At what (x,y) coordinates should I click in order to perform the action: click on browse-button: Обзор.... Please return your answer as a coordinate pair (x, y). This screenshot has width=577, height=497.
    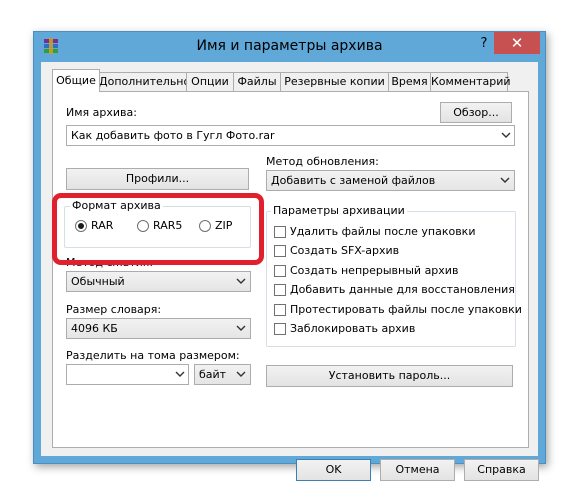
    Looking at the image, I should click on (476, 112).